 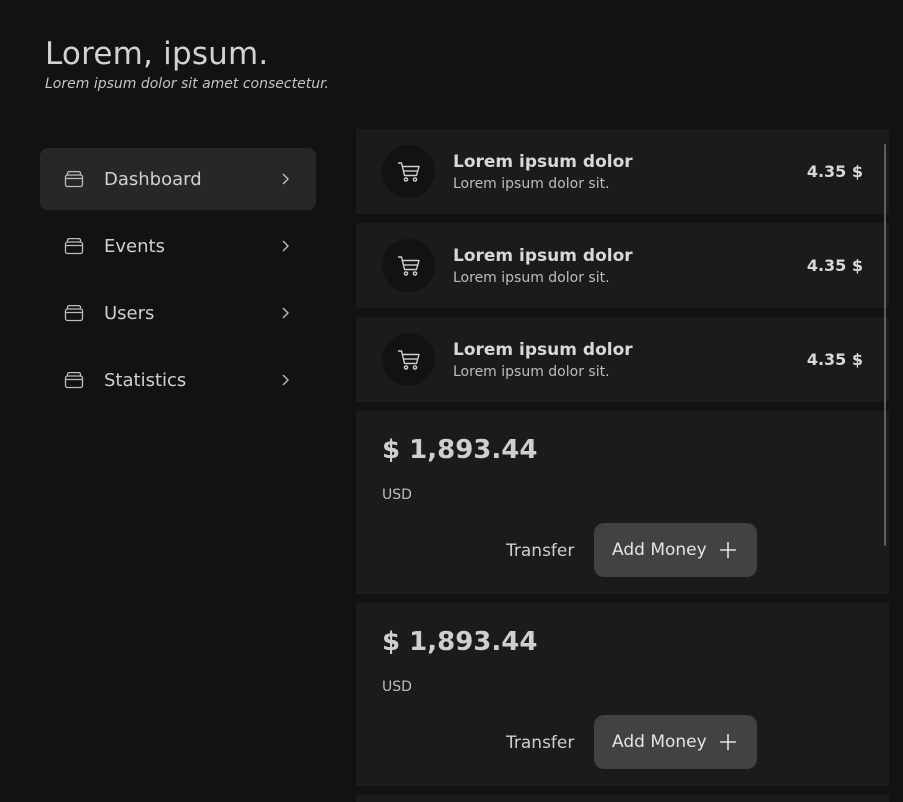 I want to click on page-subtitle: Lorem ipsum dolor sit amet consectetur., so click(x=187, y=84).